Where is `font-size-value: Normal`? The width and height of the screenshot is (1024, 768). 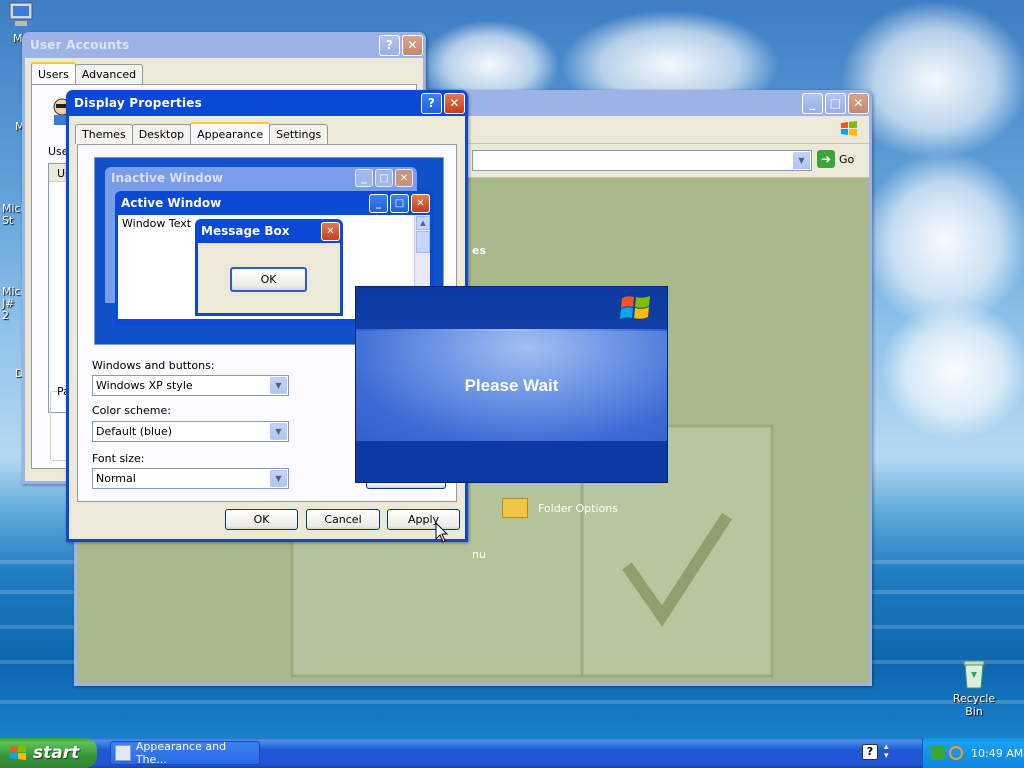
font-size-value: Normal is located at coordinates (116, 478).